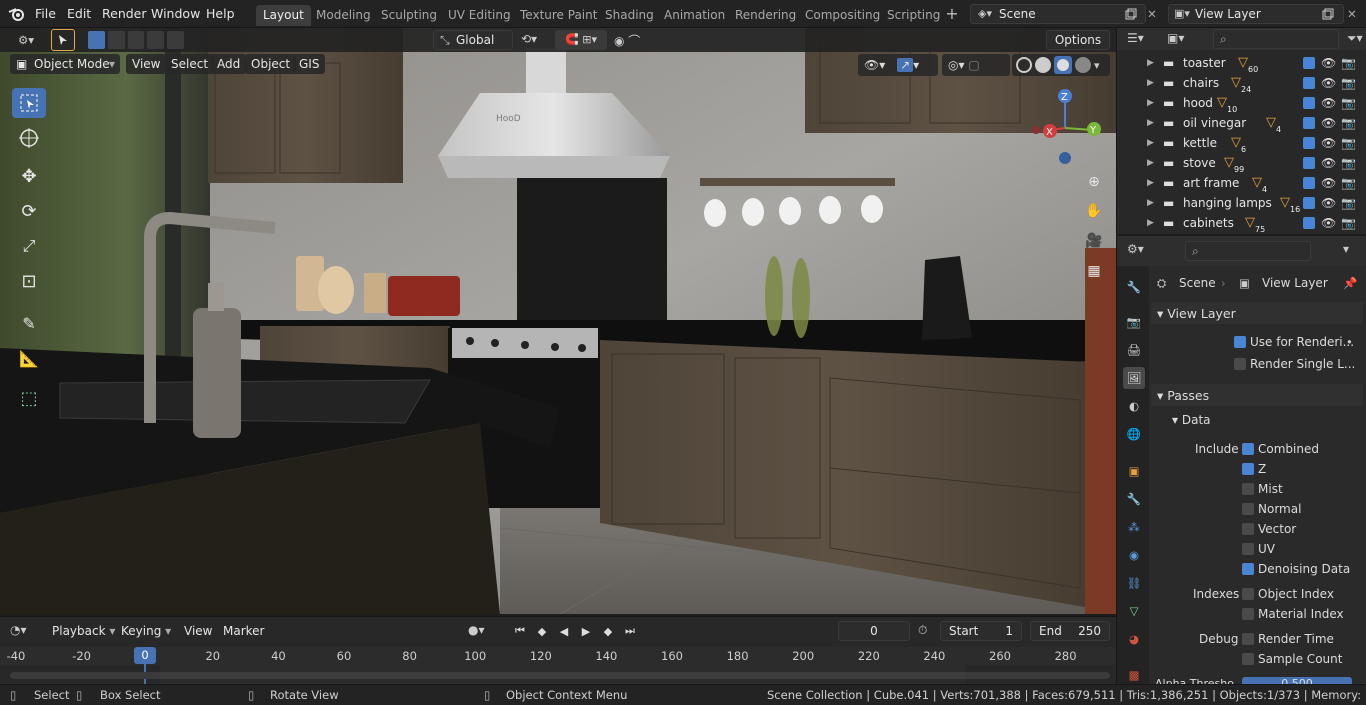 The width and height of the screenshot is (1366, 705). Describe the element at coordinates (1199, 163) in the screenshot. I see `outliner-row-name: stove` at that location.